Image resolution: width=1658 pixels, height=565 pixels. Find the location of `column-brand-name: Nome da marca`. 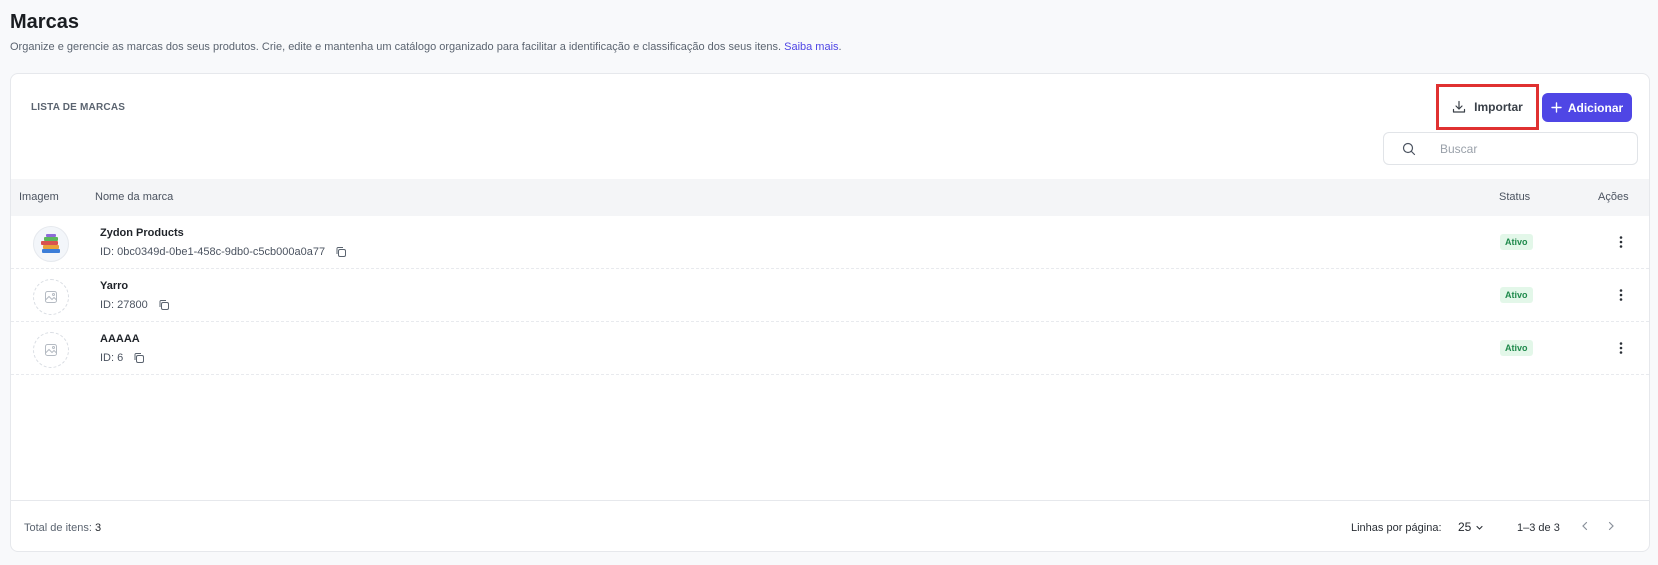

column-brand-name: Nome da marca is located at coordinates (134, 197).